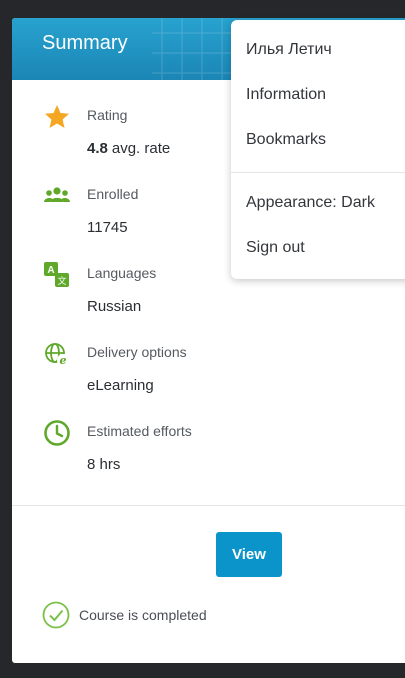 This screenshot has height=678, width=405. Describe the element at coordinates (107, 227) in the screenshot. I see `info-value: 11745` at that location.